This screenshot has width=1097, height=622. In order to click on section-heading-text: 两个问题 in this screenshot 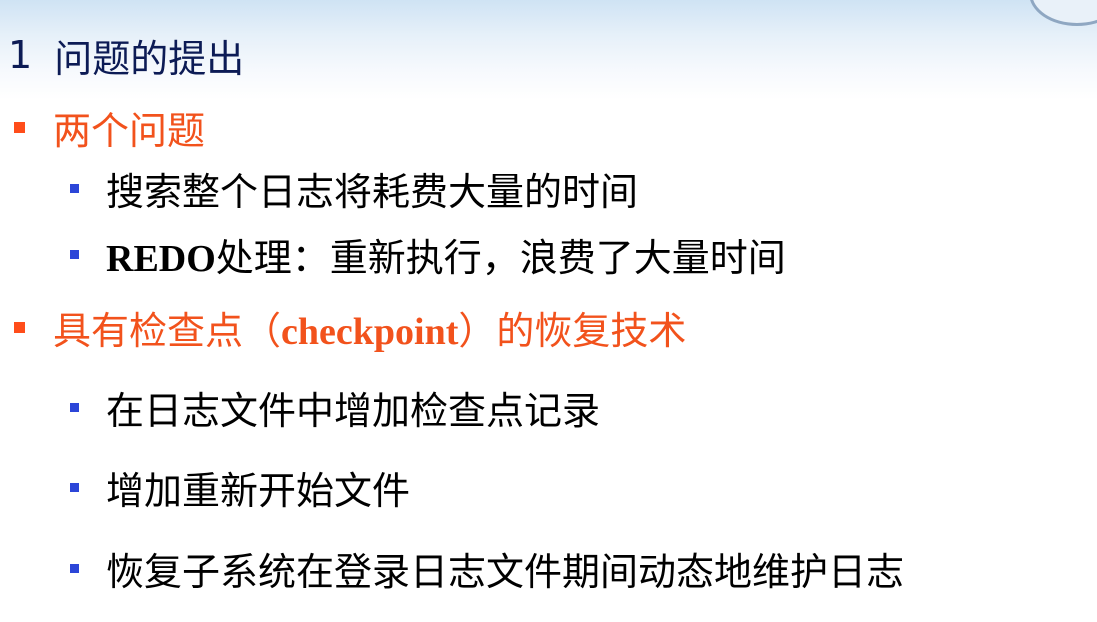, I will do `click(129, 130)`.